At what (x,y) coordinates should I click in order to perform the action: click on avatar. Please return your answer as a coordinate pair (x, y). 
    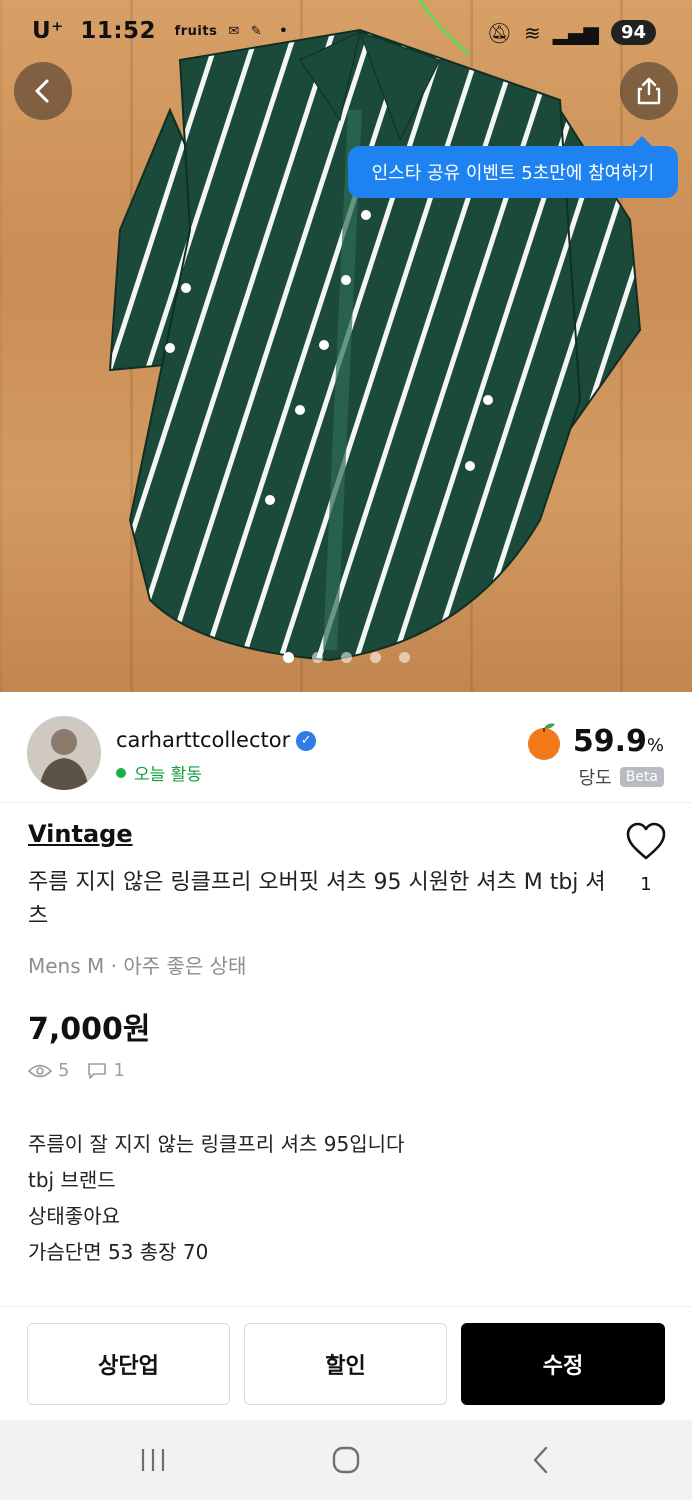
    Looking at the image, I should click on (64, 753).